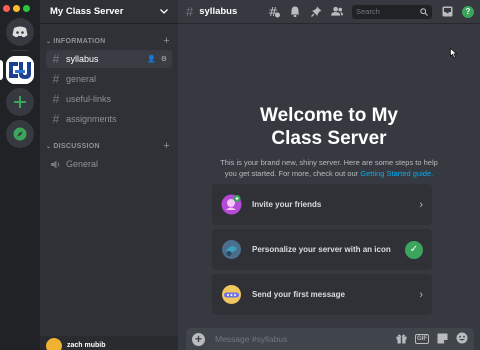 The height and width of the screenshot is (350, 480). I want to click on home-button, so click(20, 32).